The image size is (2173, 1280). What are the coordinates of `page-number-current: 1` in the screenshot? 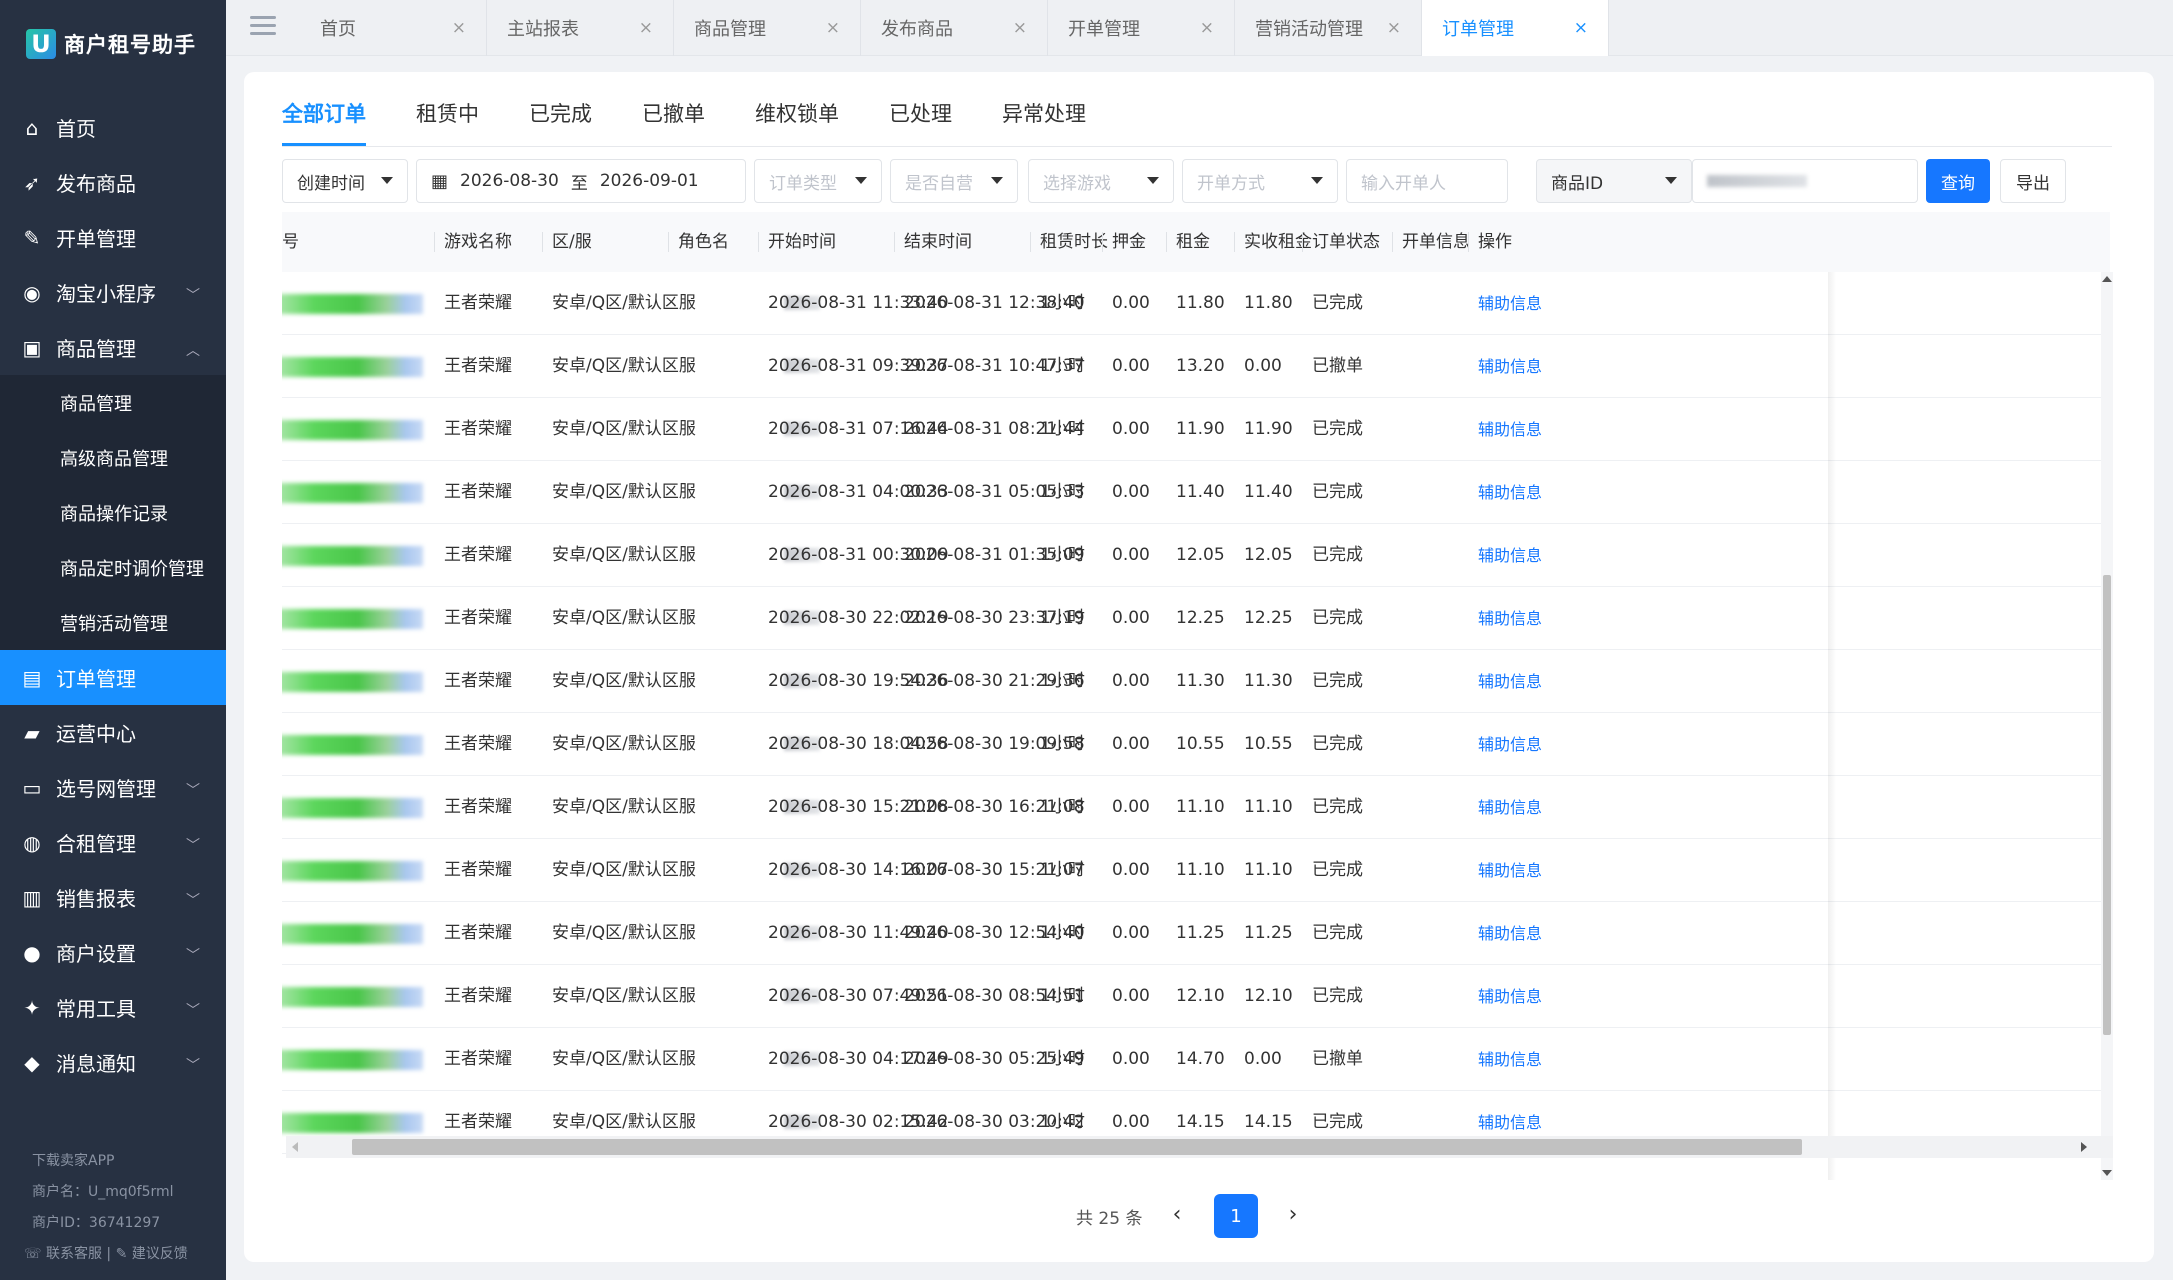 It's located at (1236, 1216).